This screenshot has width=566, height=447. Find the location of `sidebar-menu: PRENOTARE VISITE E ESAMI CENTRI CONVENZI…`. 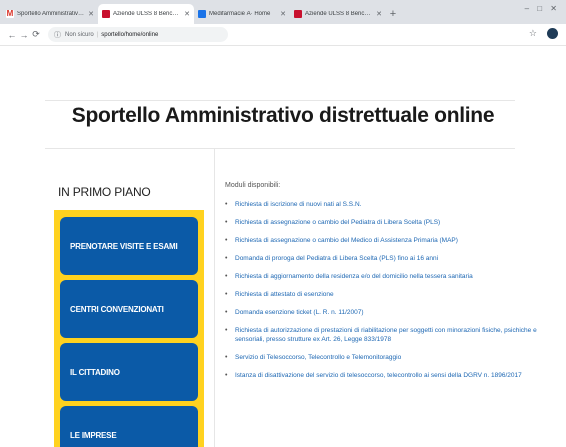

sidebar-menu: PRENOTARE VISITE E ESAMI CENTRI CONVENZI… is located at coordinates (129, 328).